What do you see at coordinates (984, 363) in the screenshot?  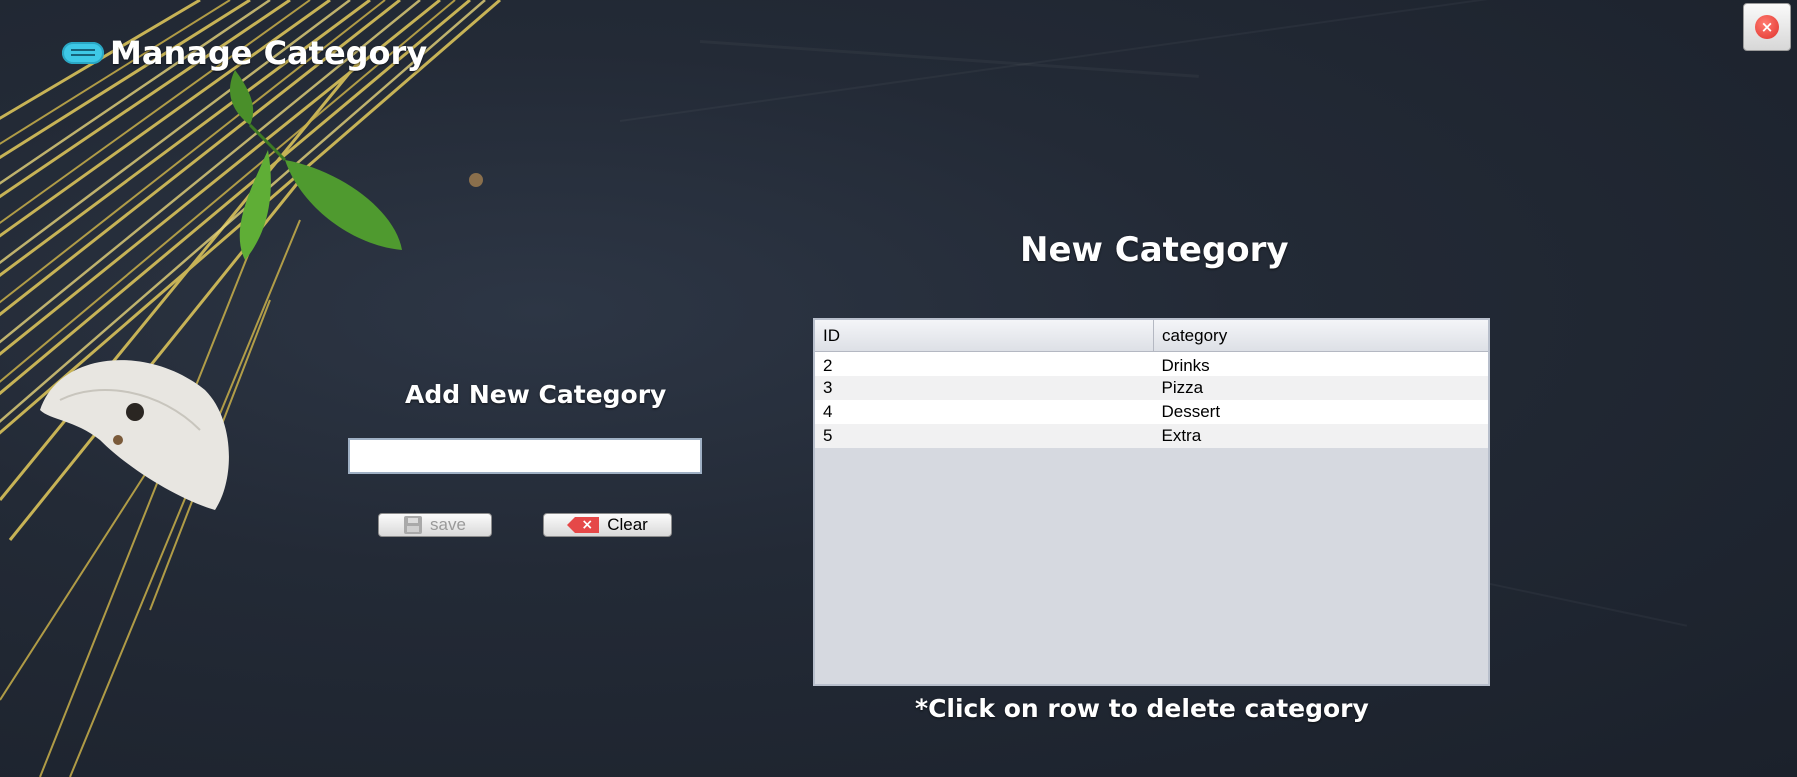 I see `table-cell-id: 2` at bounding box center [984, 363].